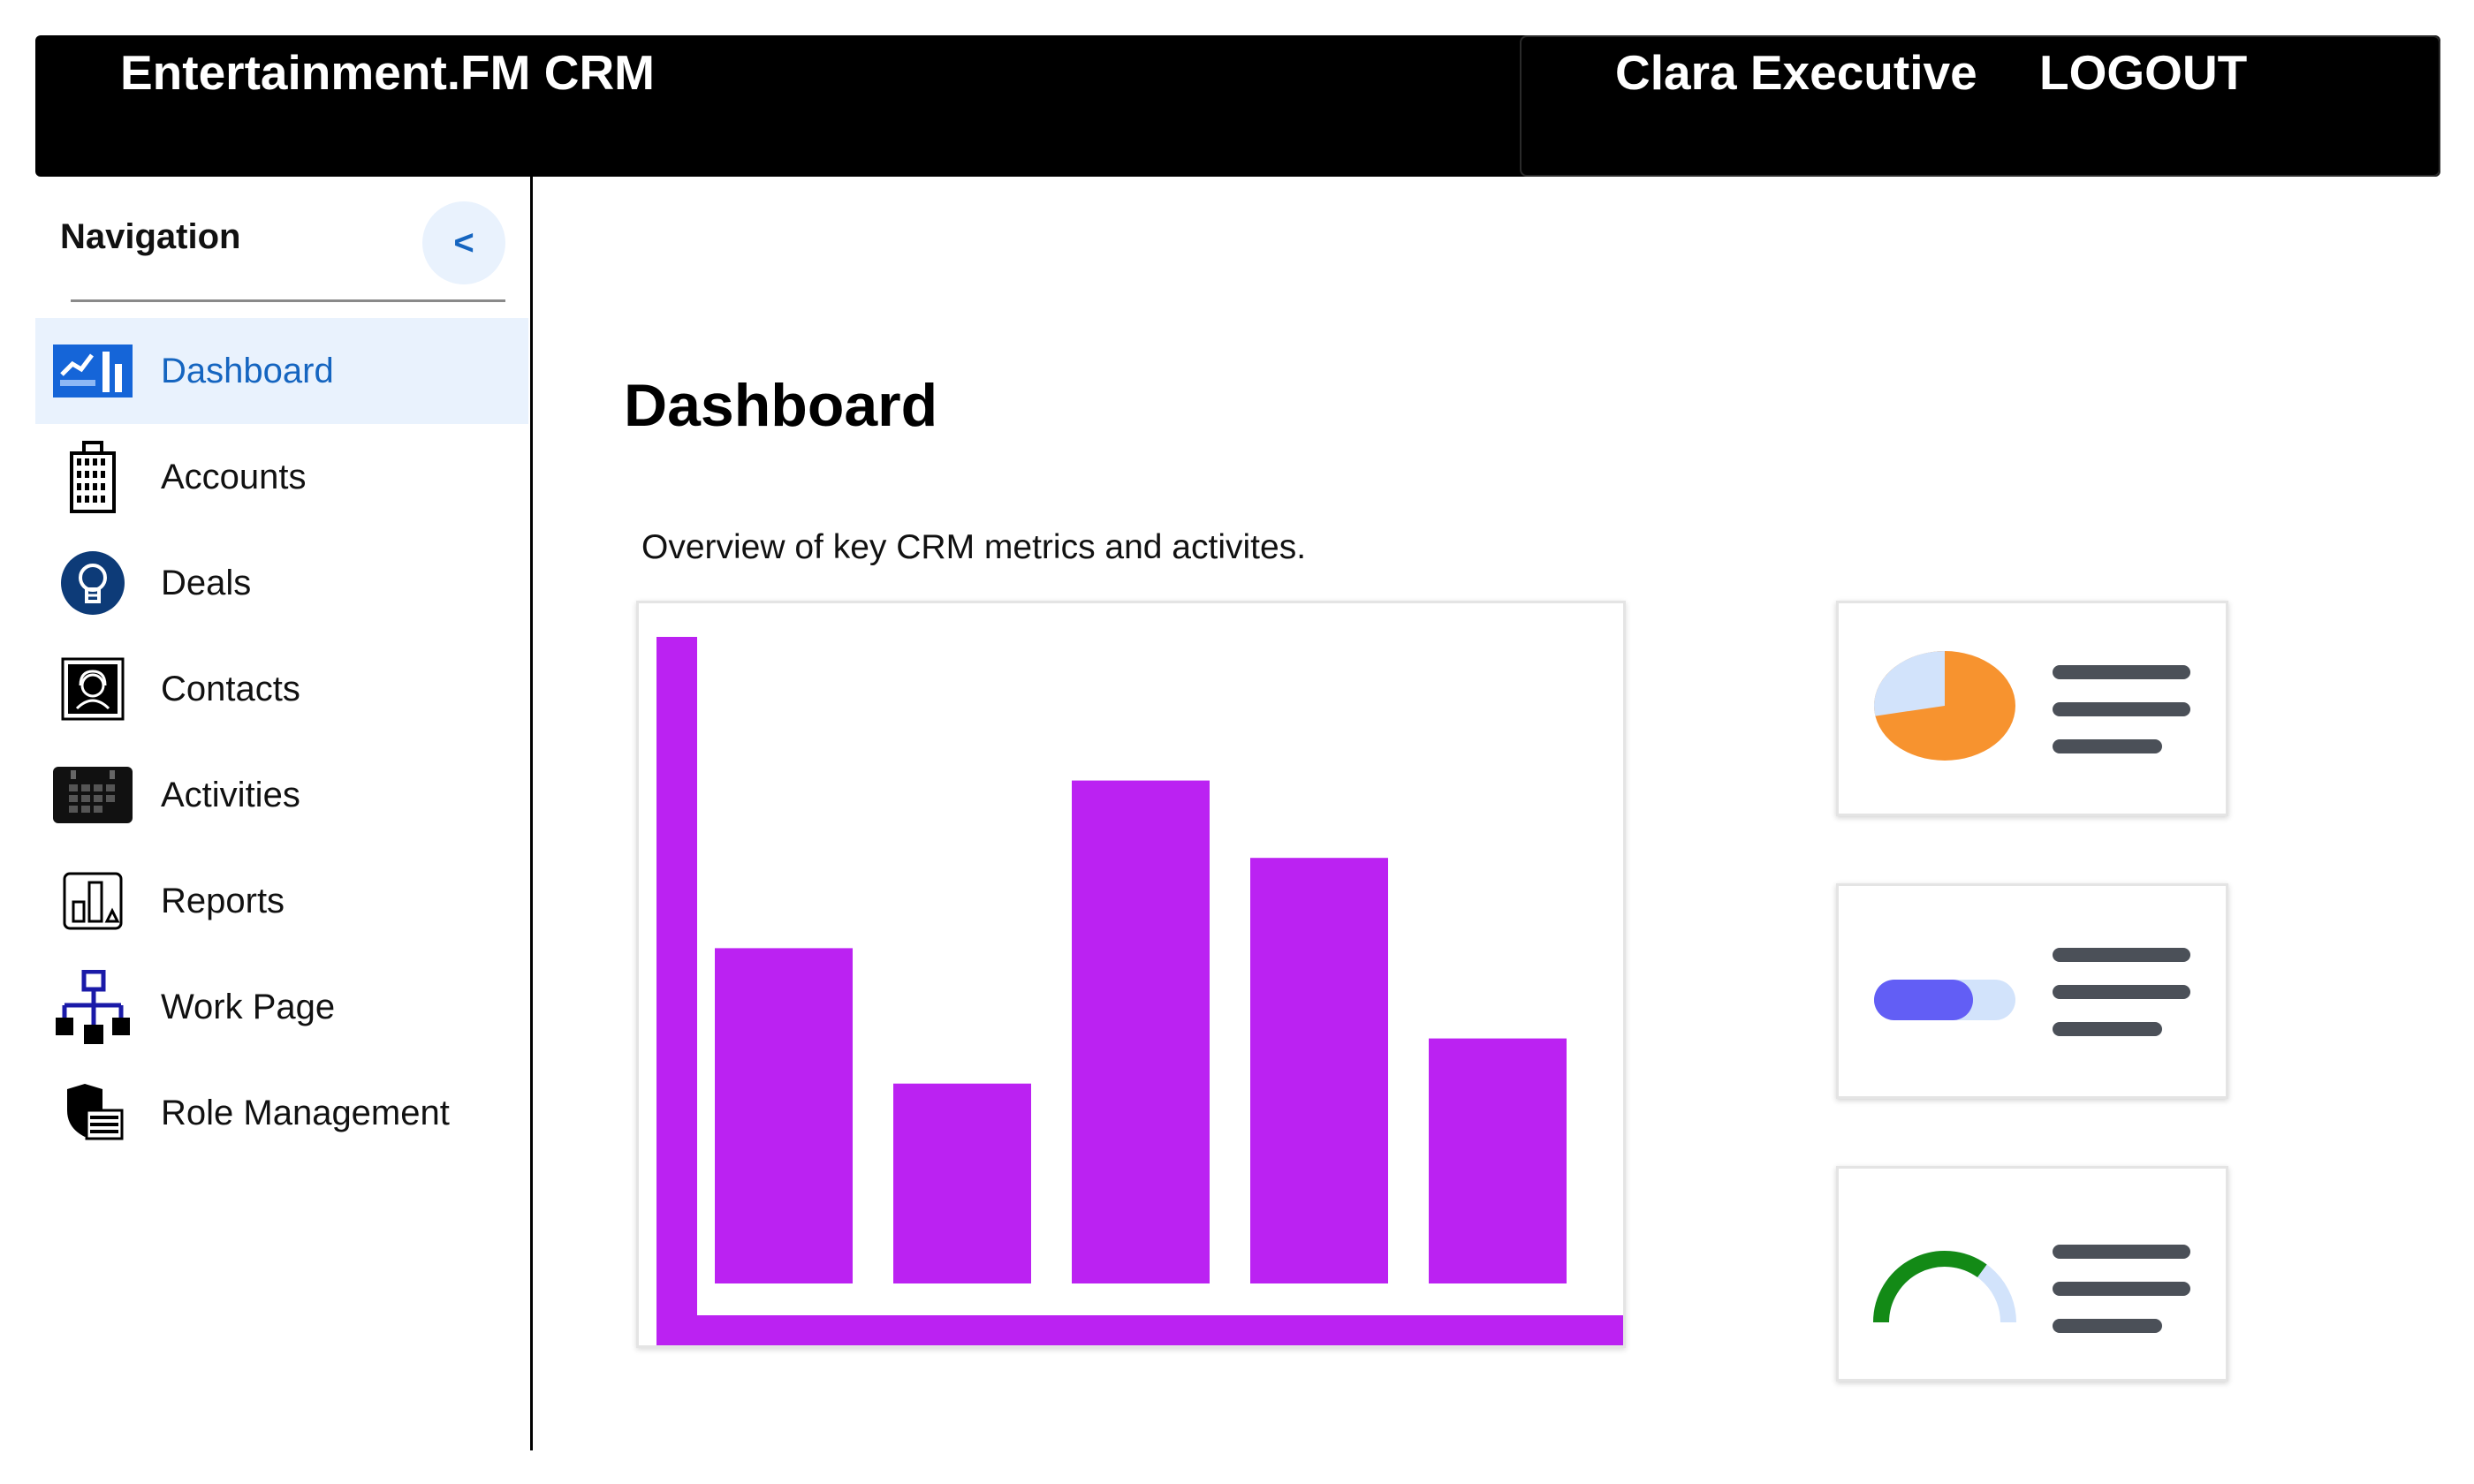 The image size is (2474, 1484). I want to click on sidebar-item-reports: Reports, so click(281, 901).